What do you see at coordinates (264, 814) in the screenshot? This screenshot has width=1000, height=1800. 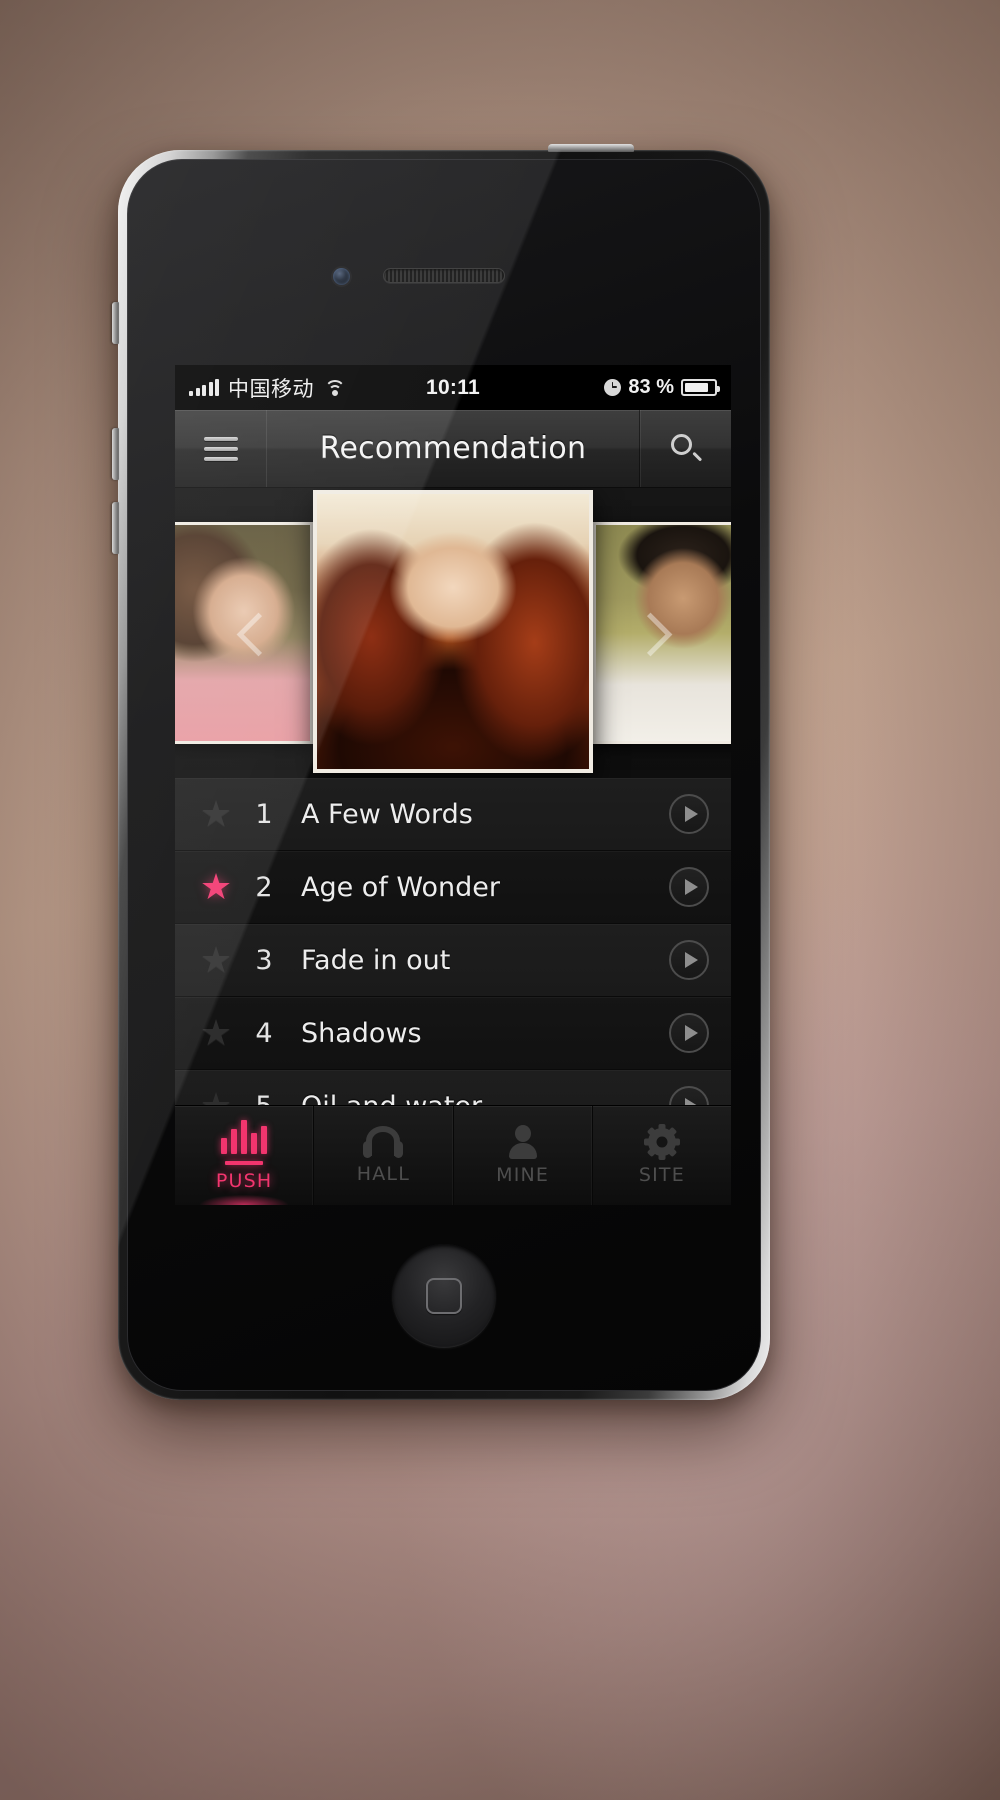 I see `track-number: 1` at bounding box center [264, 814].